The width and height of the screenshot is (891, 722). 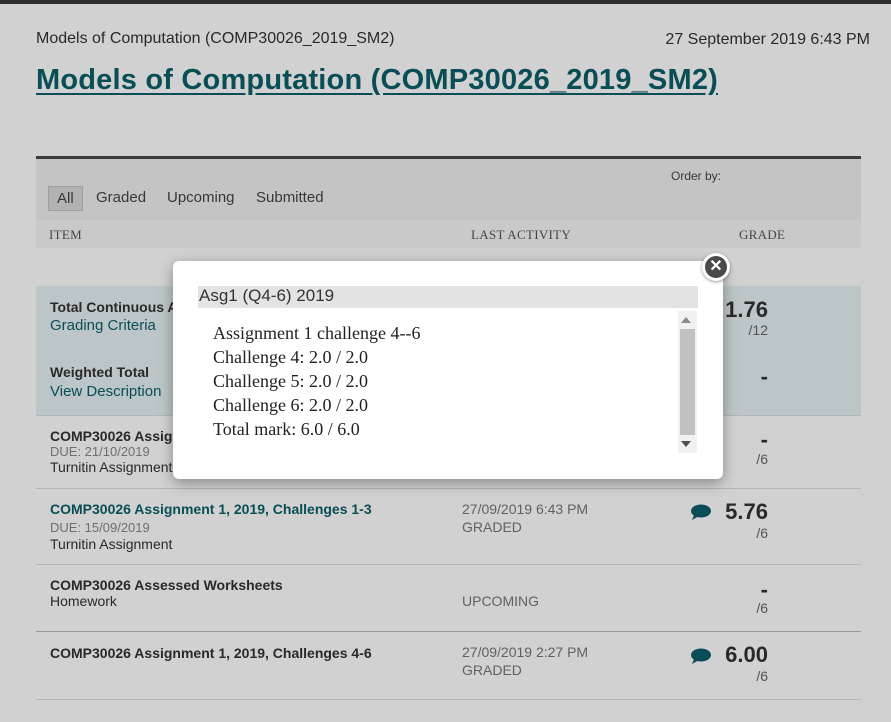 I want to click on dialog-title: Asg1 (Q4-6) 2019, so click(x=448, y=297).